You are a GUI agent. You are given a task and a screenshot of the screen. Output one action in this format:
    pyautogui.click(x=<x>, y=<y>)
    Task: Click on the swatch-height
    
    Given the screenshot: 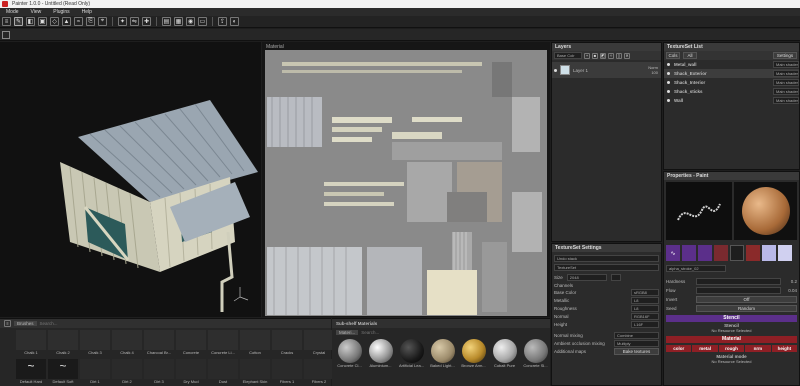 What is the action you would take?
    pyautogui.click(x=769, y=253)
    